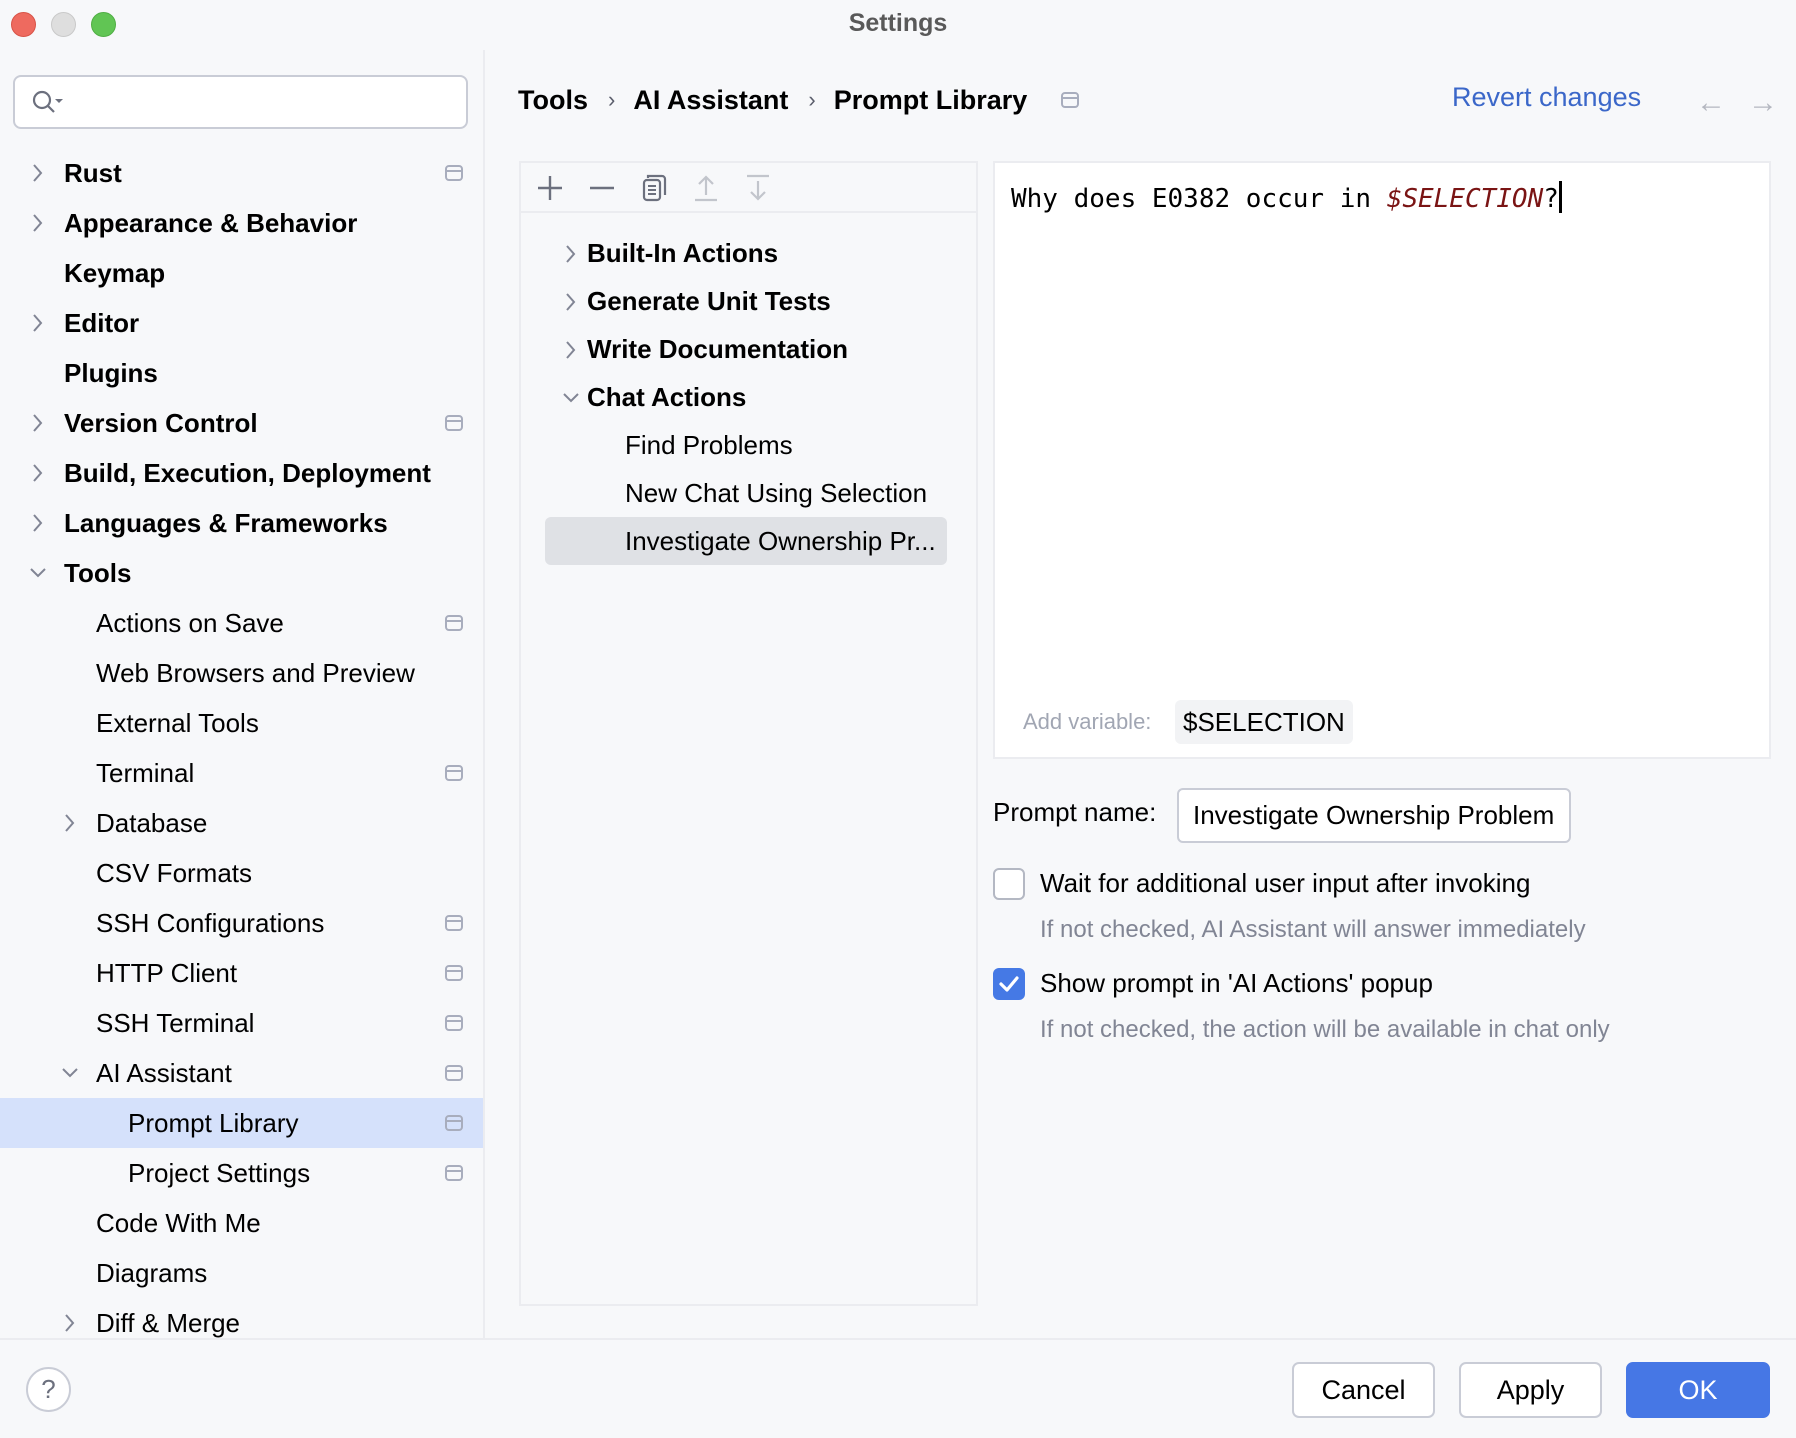 The width and height of the screenshot is (1796, 1438). I want to click on prompt-list-item-label: Generate Unit Tests, so click(709, 301).